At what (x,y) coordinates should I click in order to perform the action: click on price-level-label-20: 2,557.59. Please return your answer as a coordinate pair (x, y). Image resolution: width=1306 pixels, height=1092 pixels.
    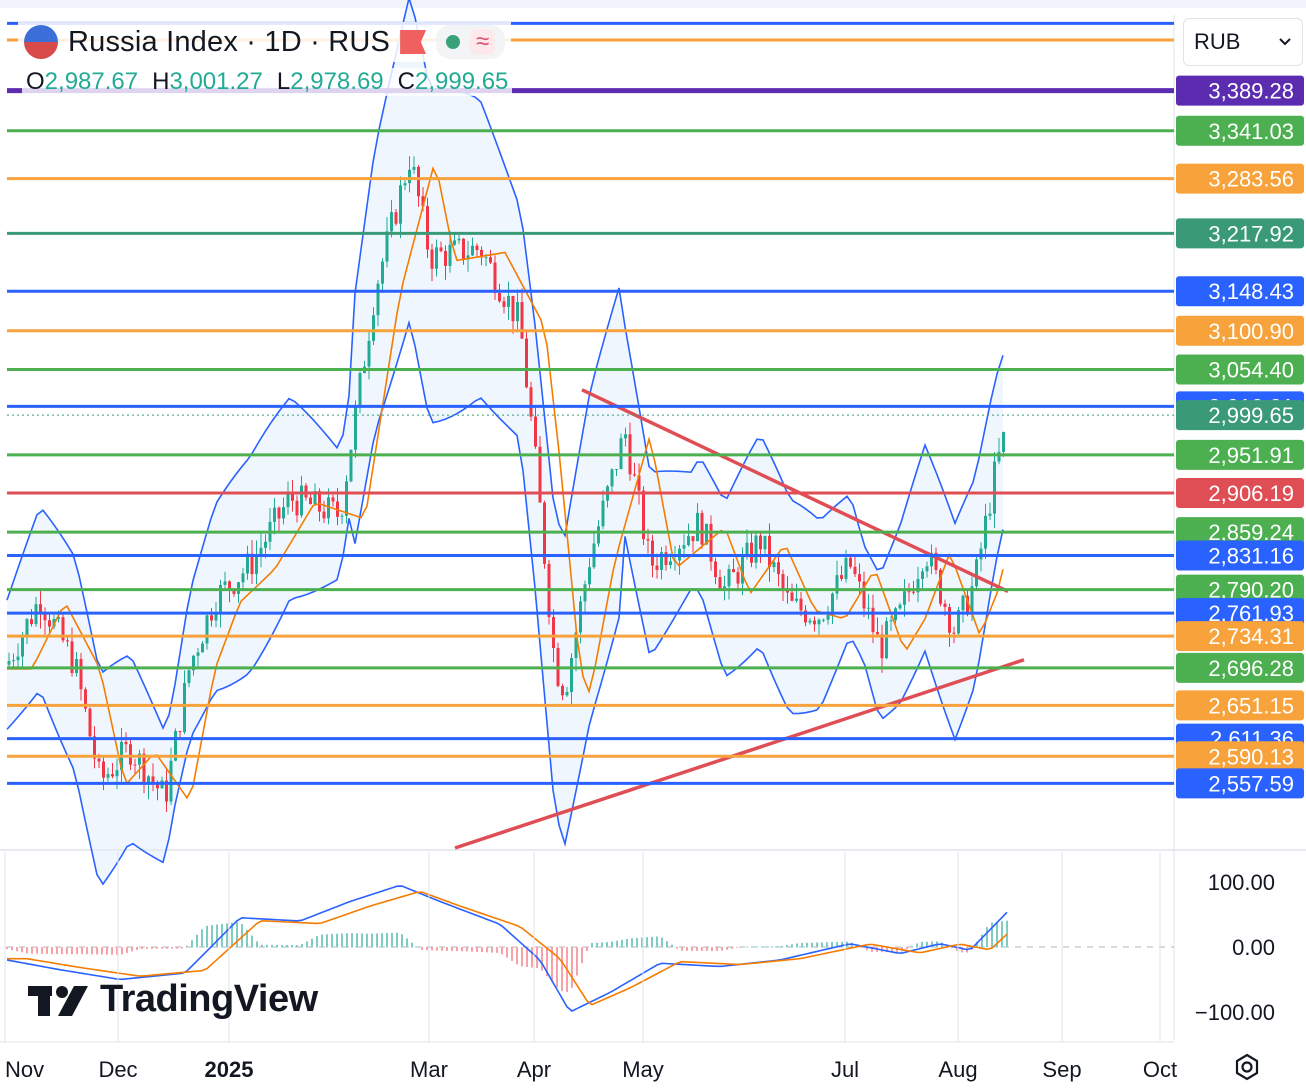
    Looking at the image, I should click on (1251, 783).